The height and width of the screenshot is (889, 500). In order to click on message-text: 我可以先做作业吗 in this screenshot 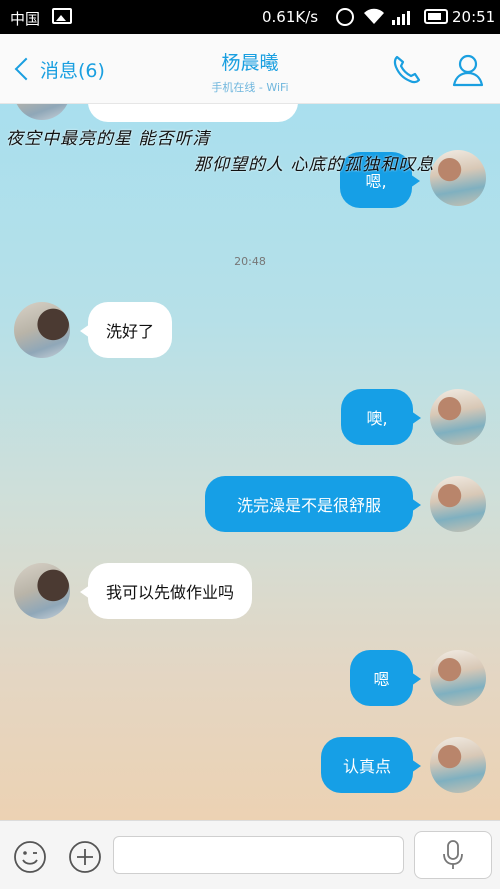, I will do `click(170, 592)`.